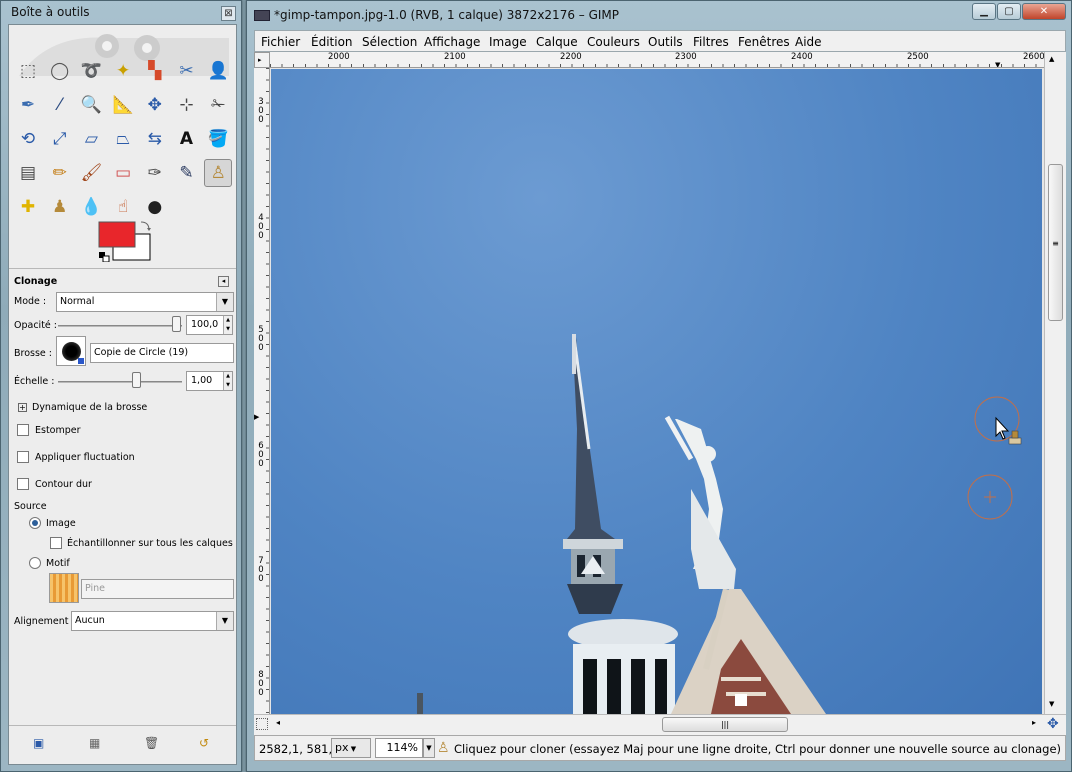  What do you see at coordinates (22, 407) in the screenshot?
I see `expander-plus-icon: +` at bounding box center [22, 407].